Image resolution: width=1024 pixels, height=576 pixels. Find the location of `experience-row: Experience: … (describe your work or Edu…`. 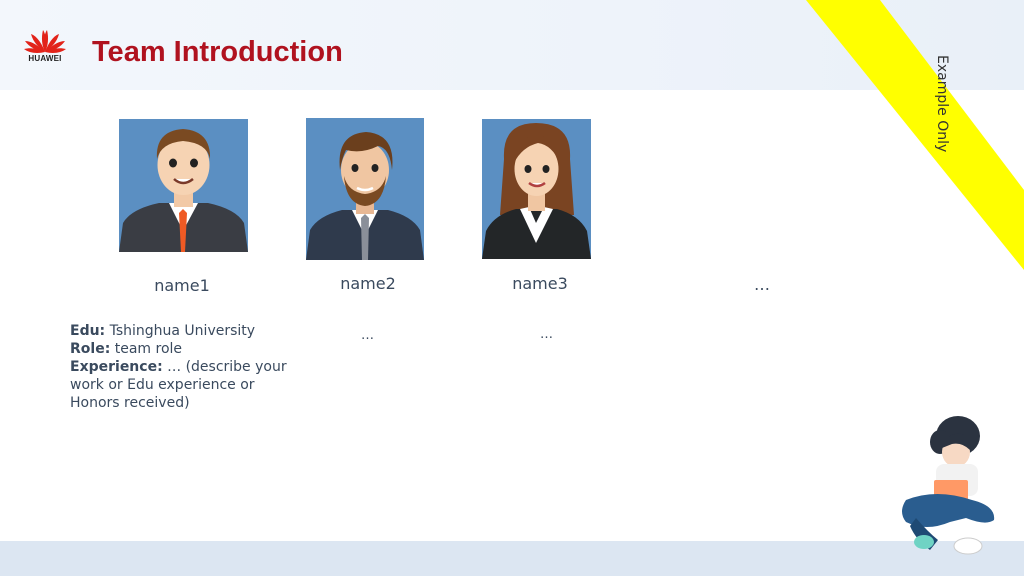

experience-row: Experience: … (describe your work or Edu… is located at coordinates (180, 385).